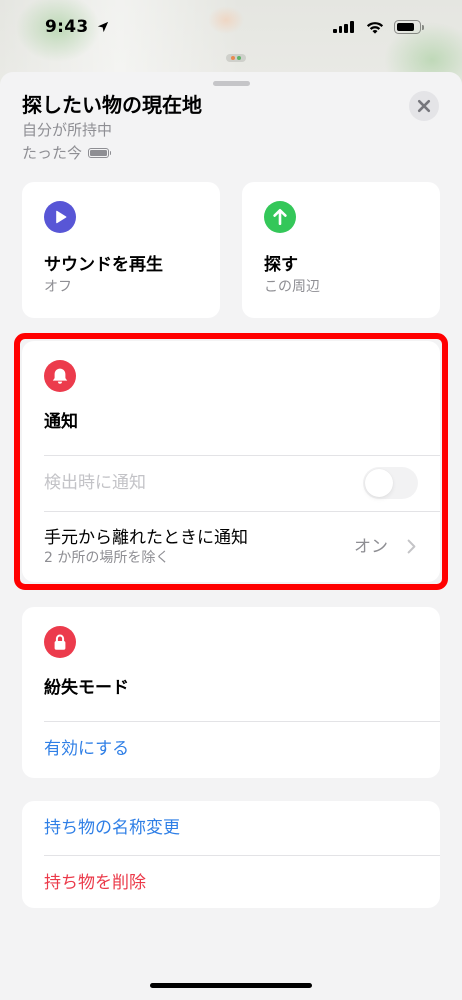 This screenshot has width=462, height=1000. What do you see at coordinates (67, 27) in the screenshot?
I see `status-time: 9:43` at bounding box center [67, 27].